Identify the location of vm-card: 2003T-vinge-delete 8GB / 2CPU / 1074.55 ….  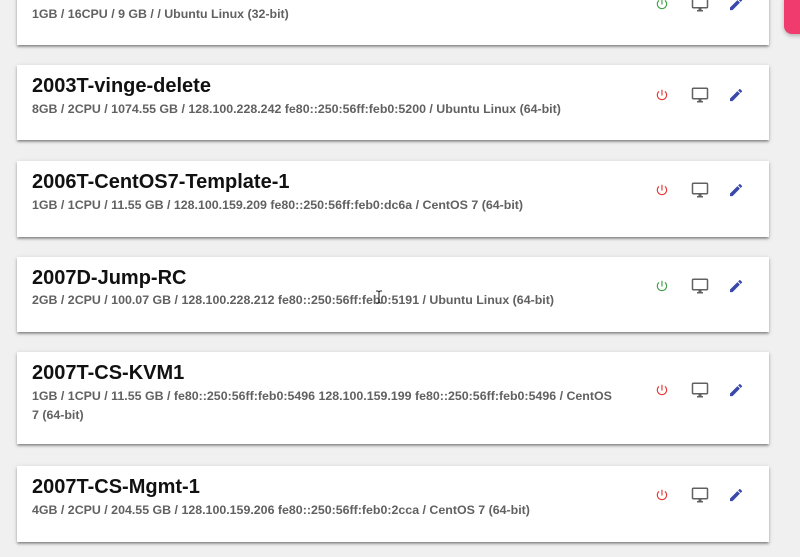
(393, 102).